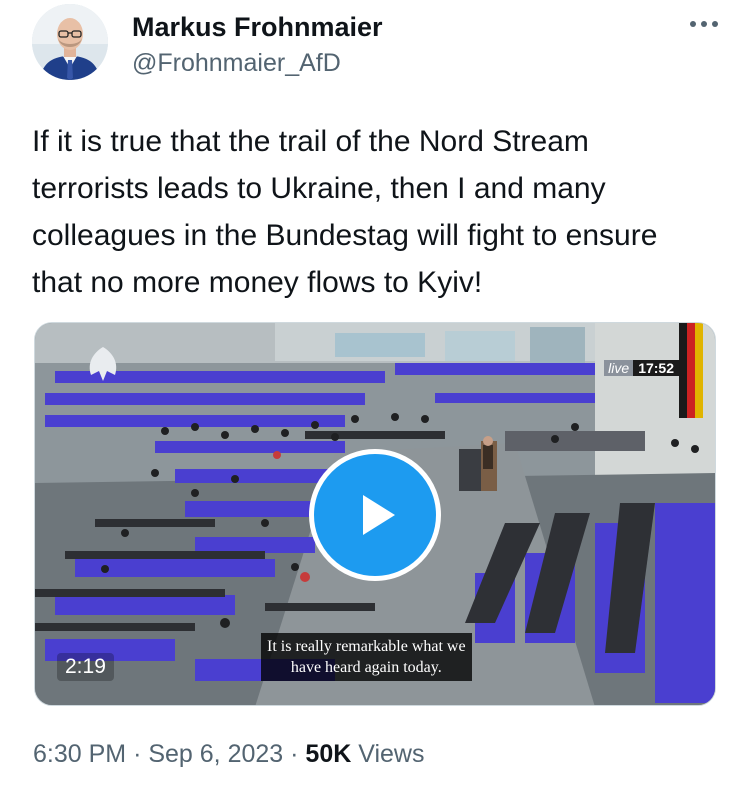 This screenshot has height=795, width=750. I want to click on live-label: live, so click(619, 368).